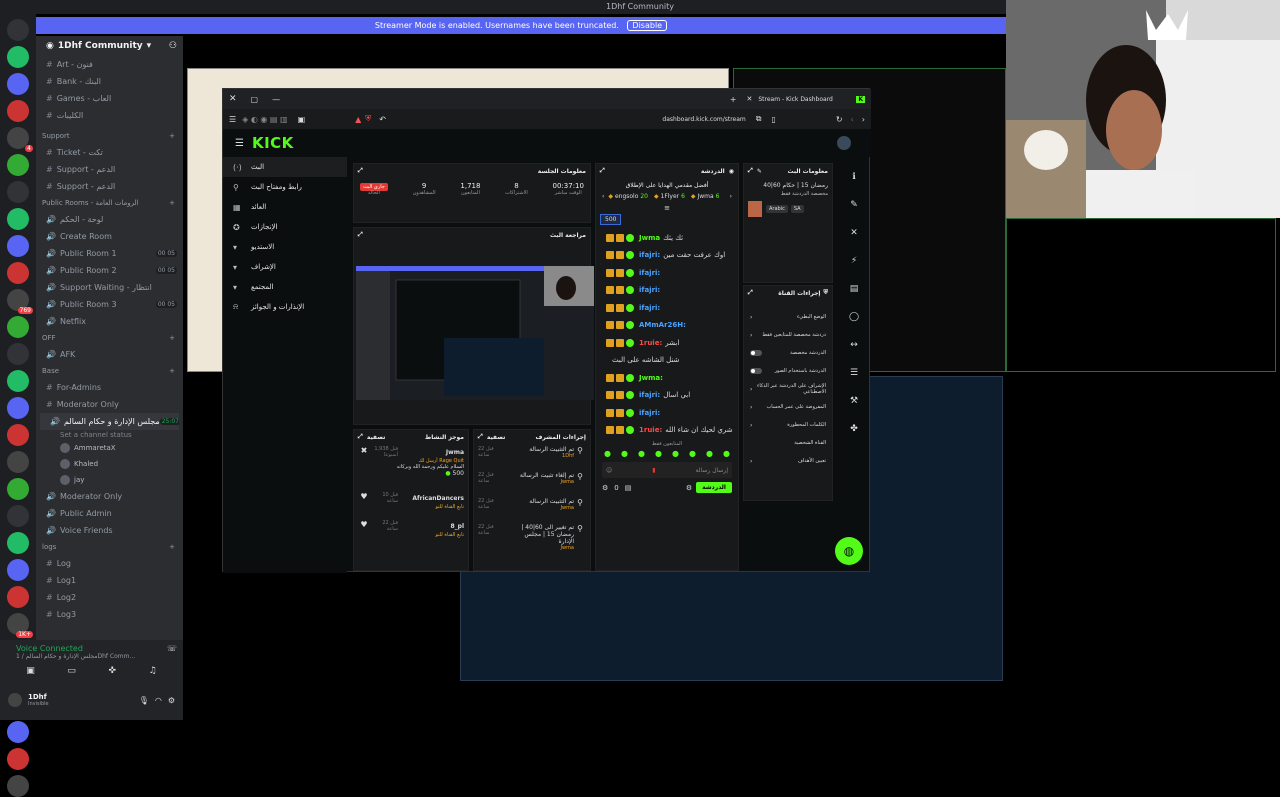 Image resolution: width=1280 pixels, height=797 pixels. Describe the element at coordinates (285, 267) in the screenshot. I see `kick-nav-item: ▾ الإشراف` at that location.